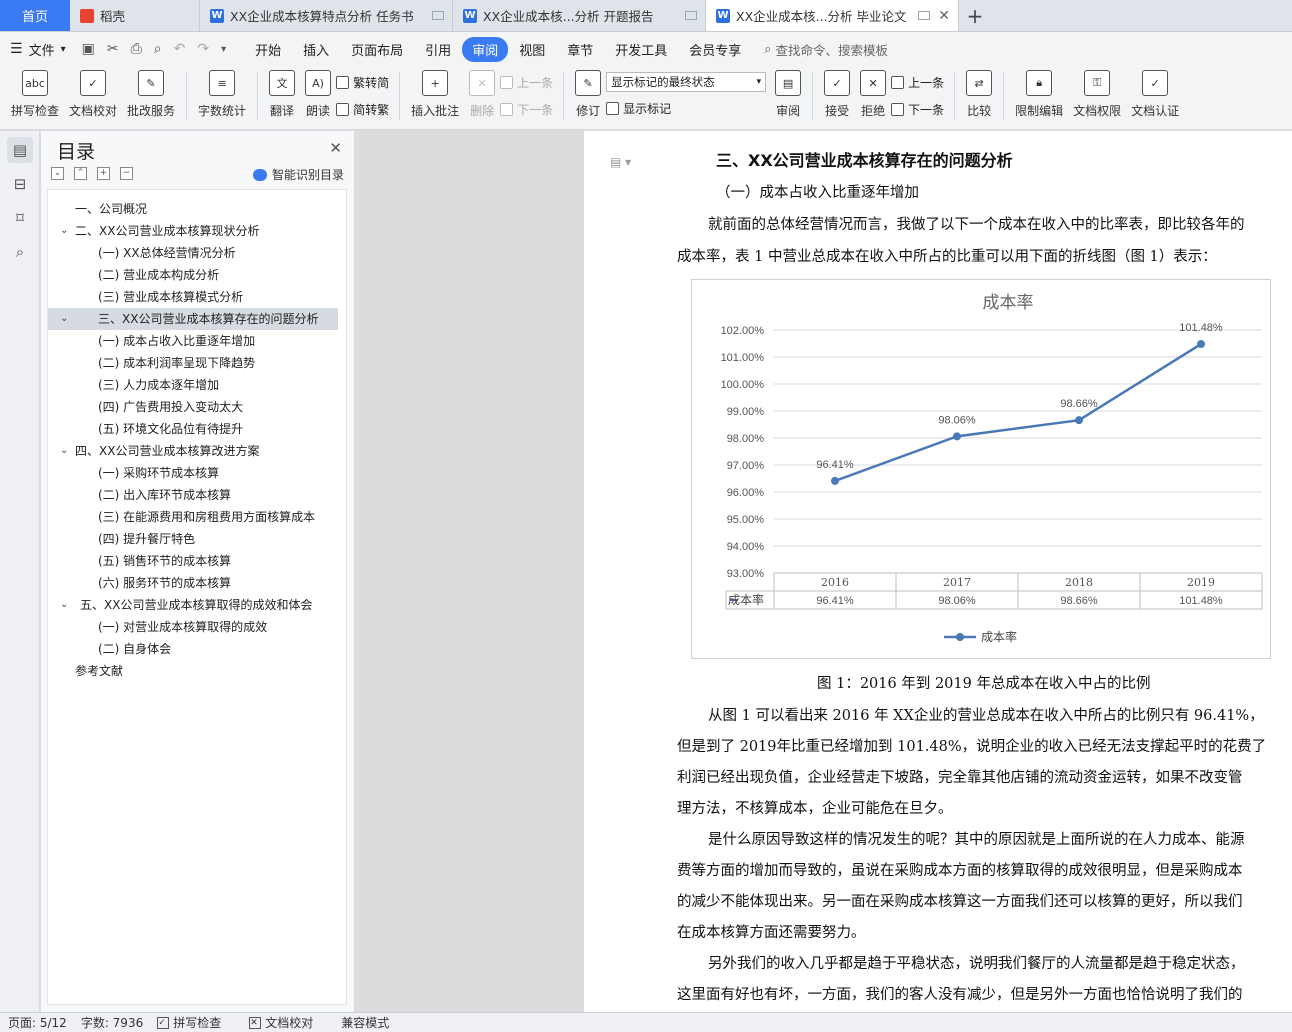 The width and height of the screenshot is (1292, 1032). I want to click on toc-item: (三) 营业成本核算模式分析, so click(197, 297).